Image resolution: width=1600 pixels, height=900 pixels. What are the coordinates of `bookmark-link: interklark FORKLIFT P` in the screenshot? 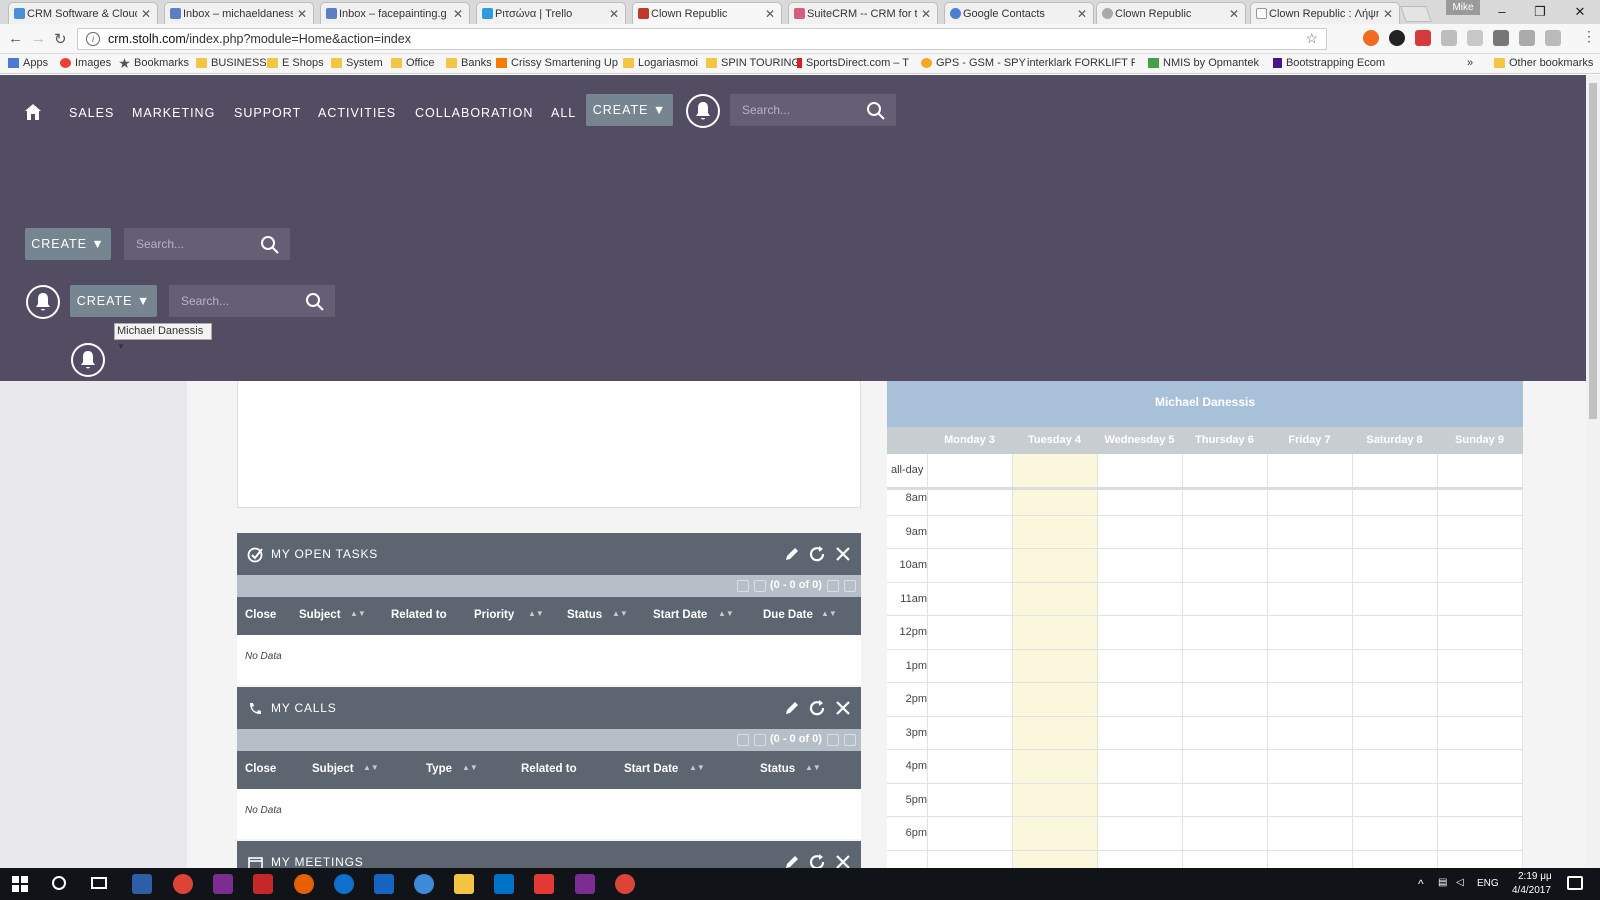 It's located at (1079, 63).